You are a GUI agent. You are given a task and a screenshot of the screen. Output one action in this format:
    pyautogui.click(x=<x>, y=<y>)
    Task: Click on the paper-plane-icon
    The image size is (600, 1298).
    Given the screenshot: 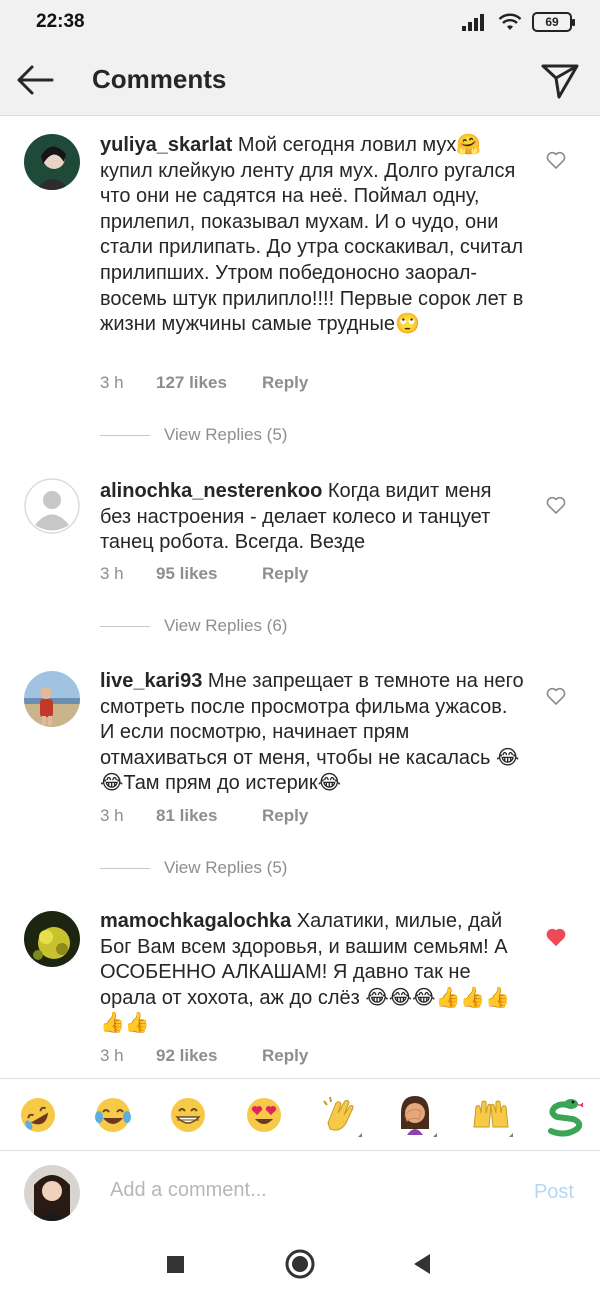 What is the action you would take?
    pyautogui.click(x=560, y=81)
    